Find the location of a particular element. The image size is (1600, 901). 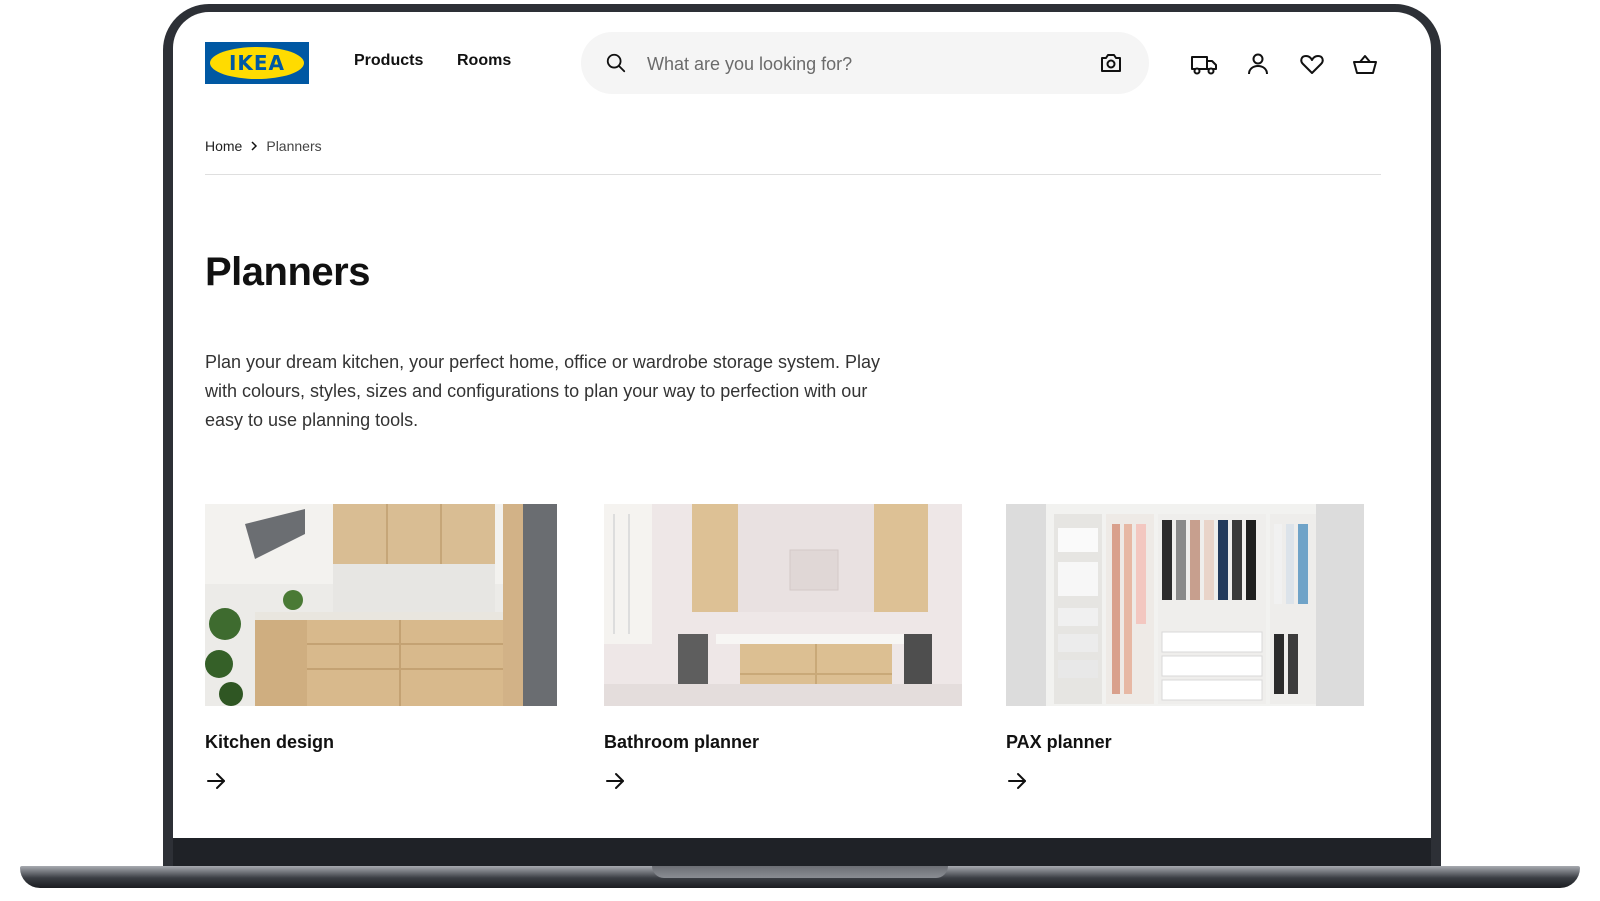

search-input is located at coordinates (862, 64).